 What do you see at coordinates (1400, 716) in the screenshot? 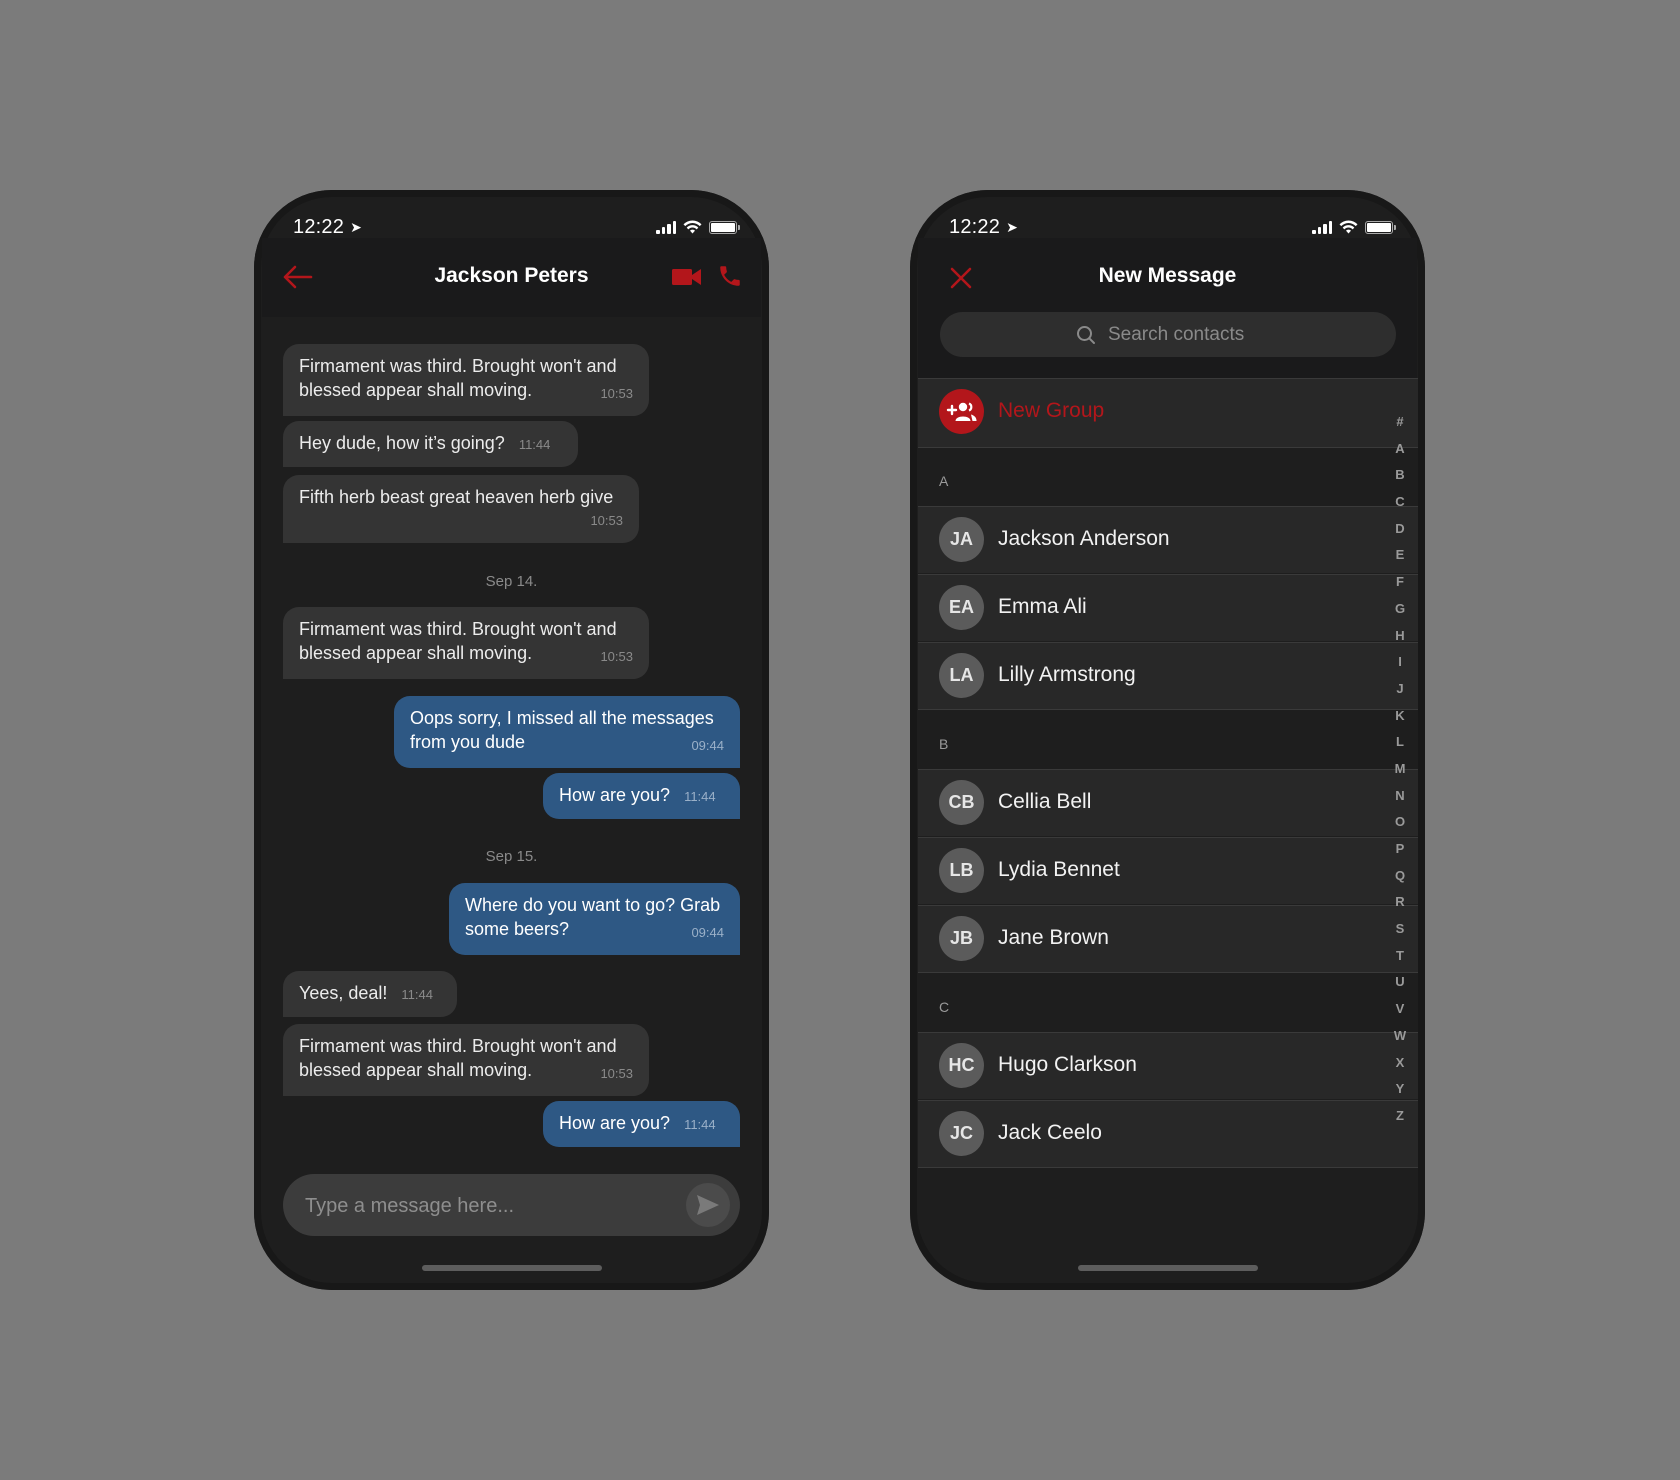
I see `alphabet-index-letter: K` at bounding box center [1400, 716].